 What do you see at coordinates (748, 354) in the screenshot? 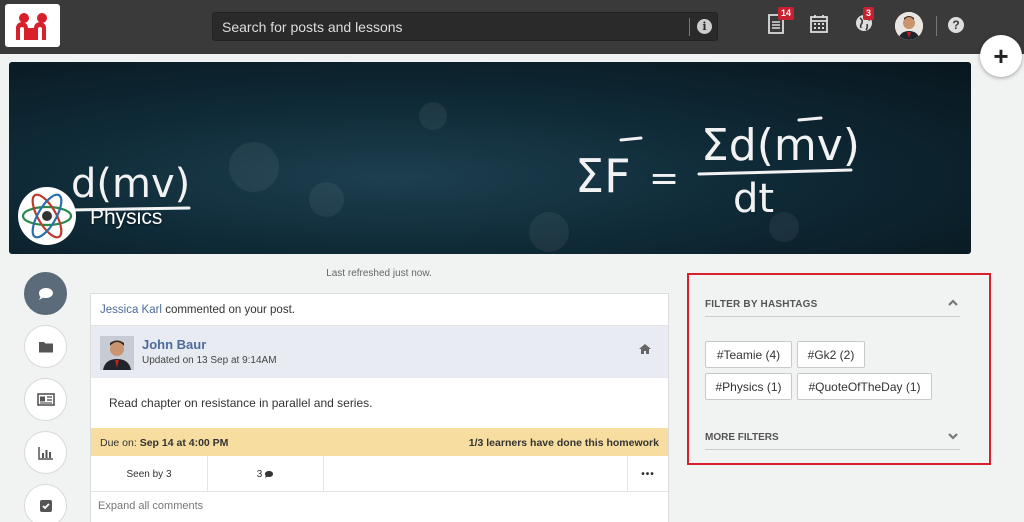
I see `hashtag-chip: #Teamie (4)` at bounding box center [748, 354].